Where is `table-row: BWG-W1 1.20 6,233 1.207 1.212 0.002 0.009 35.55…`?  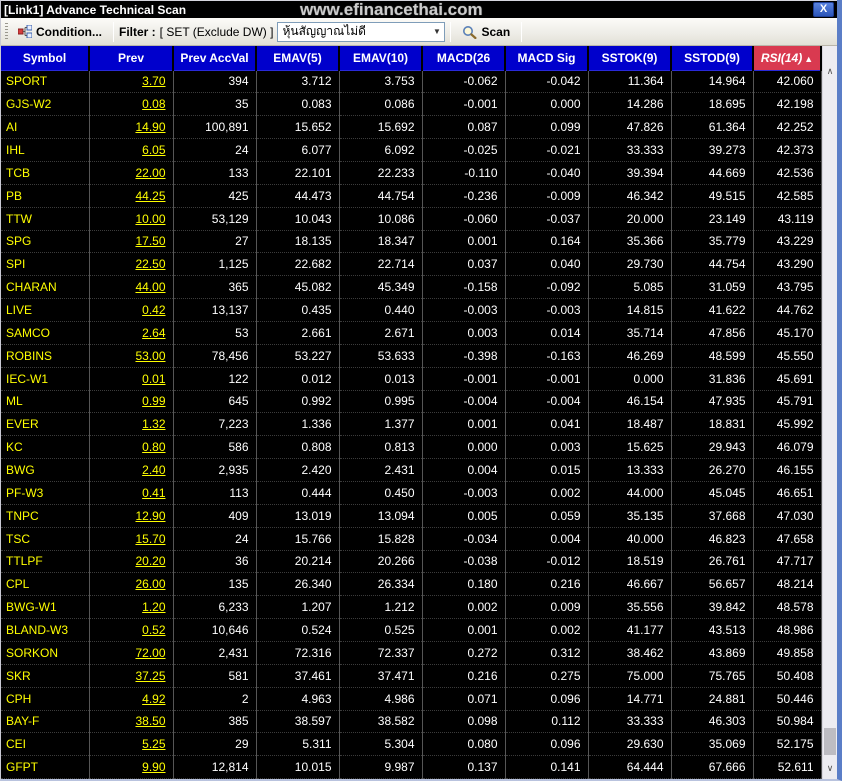 table-row: BWG-W1 1.20 6,233 1.207 1.212 0.002 0.009 35.55… is located at coordinates (411, 607).